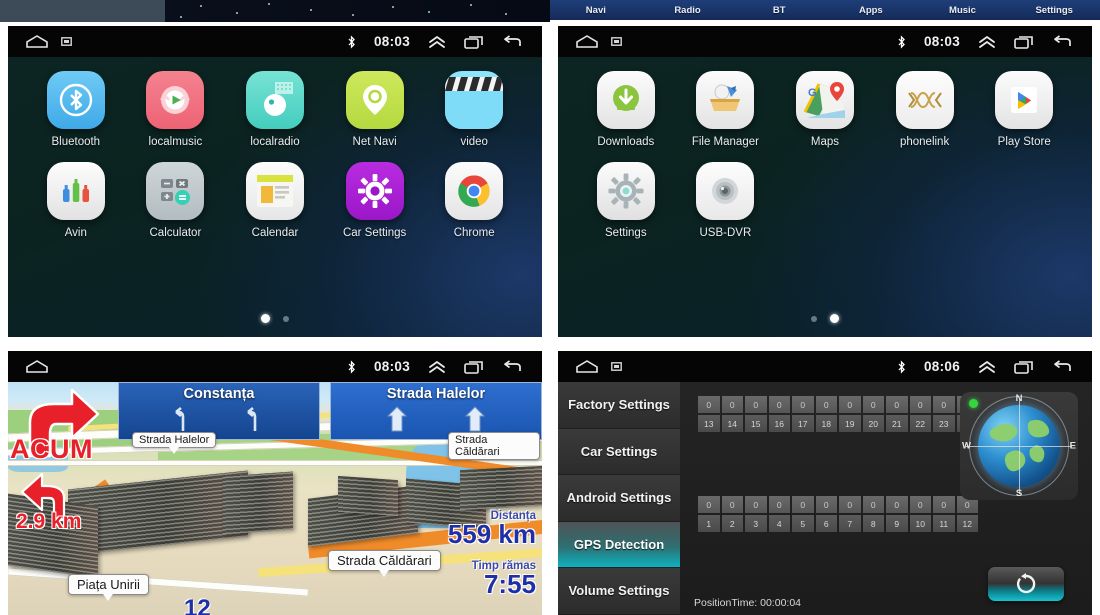  What do you see at coordinates (626, 200) in the screenshot?
I see `app-settings: Settings` at bounding box center [626, 200].